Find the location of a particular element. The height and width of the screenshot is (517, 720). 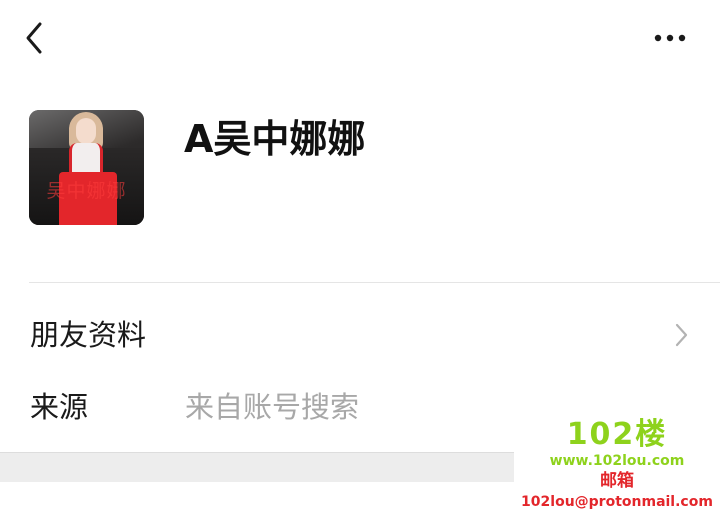

more-options-button is located at coordinates (670, 38).